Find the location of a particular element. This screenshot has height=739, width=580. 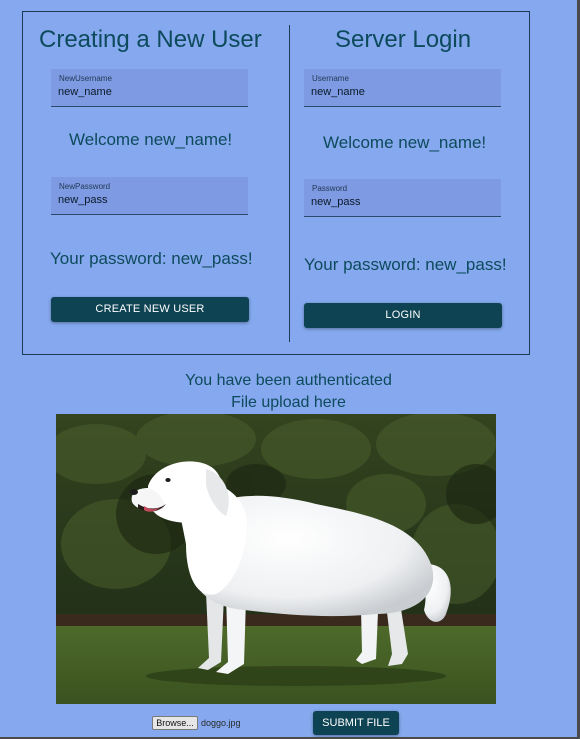

auth-status-message: You have been authenticated is located at coordinates (288, 380).